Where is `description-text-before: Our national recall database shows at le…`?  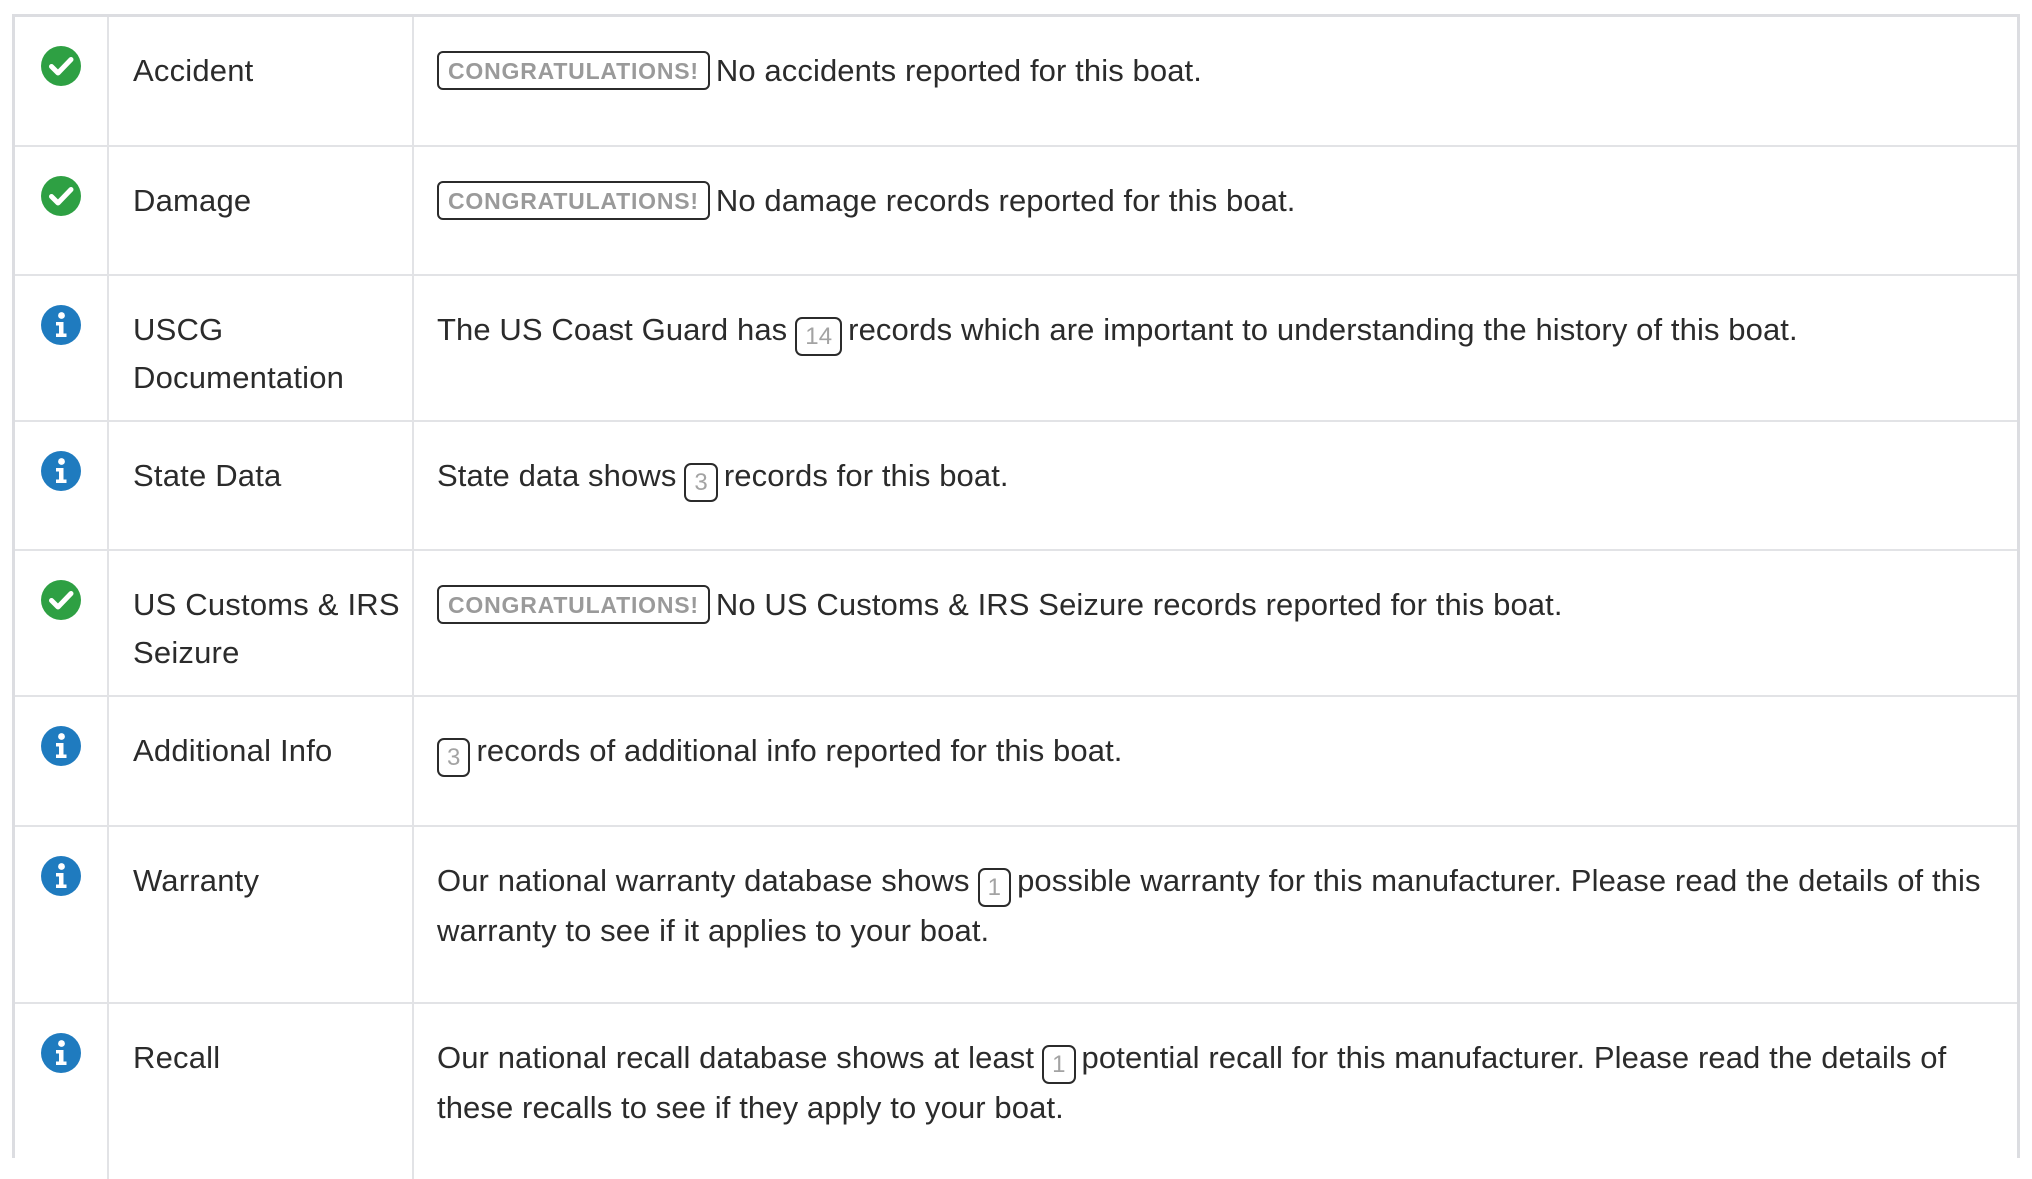
description-text-before: Our national recall database shows at le… is located at coordinates (736, 1057).